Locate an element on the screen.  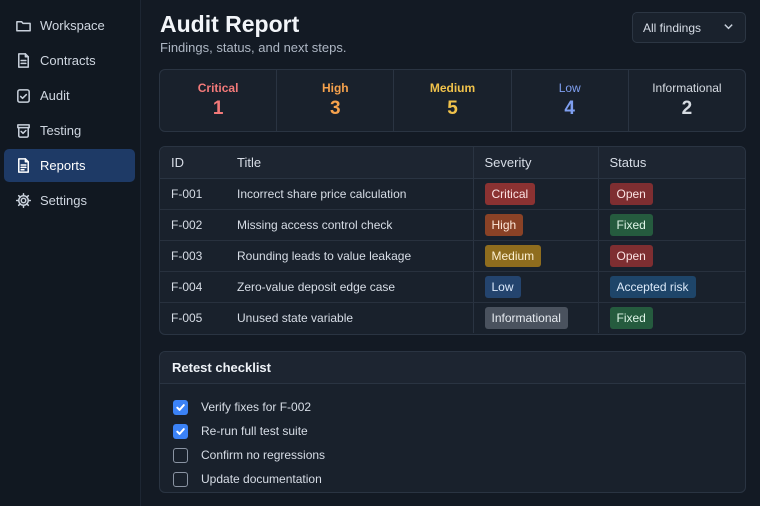
summary-label: Informational is located at coordinates (687, 88).